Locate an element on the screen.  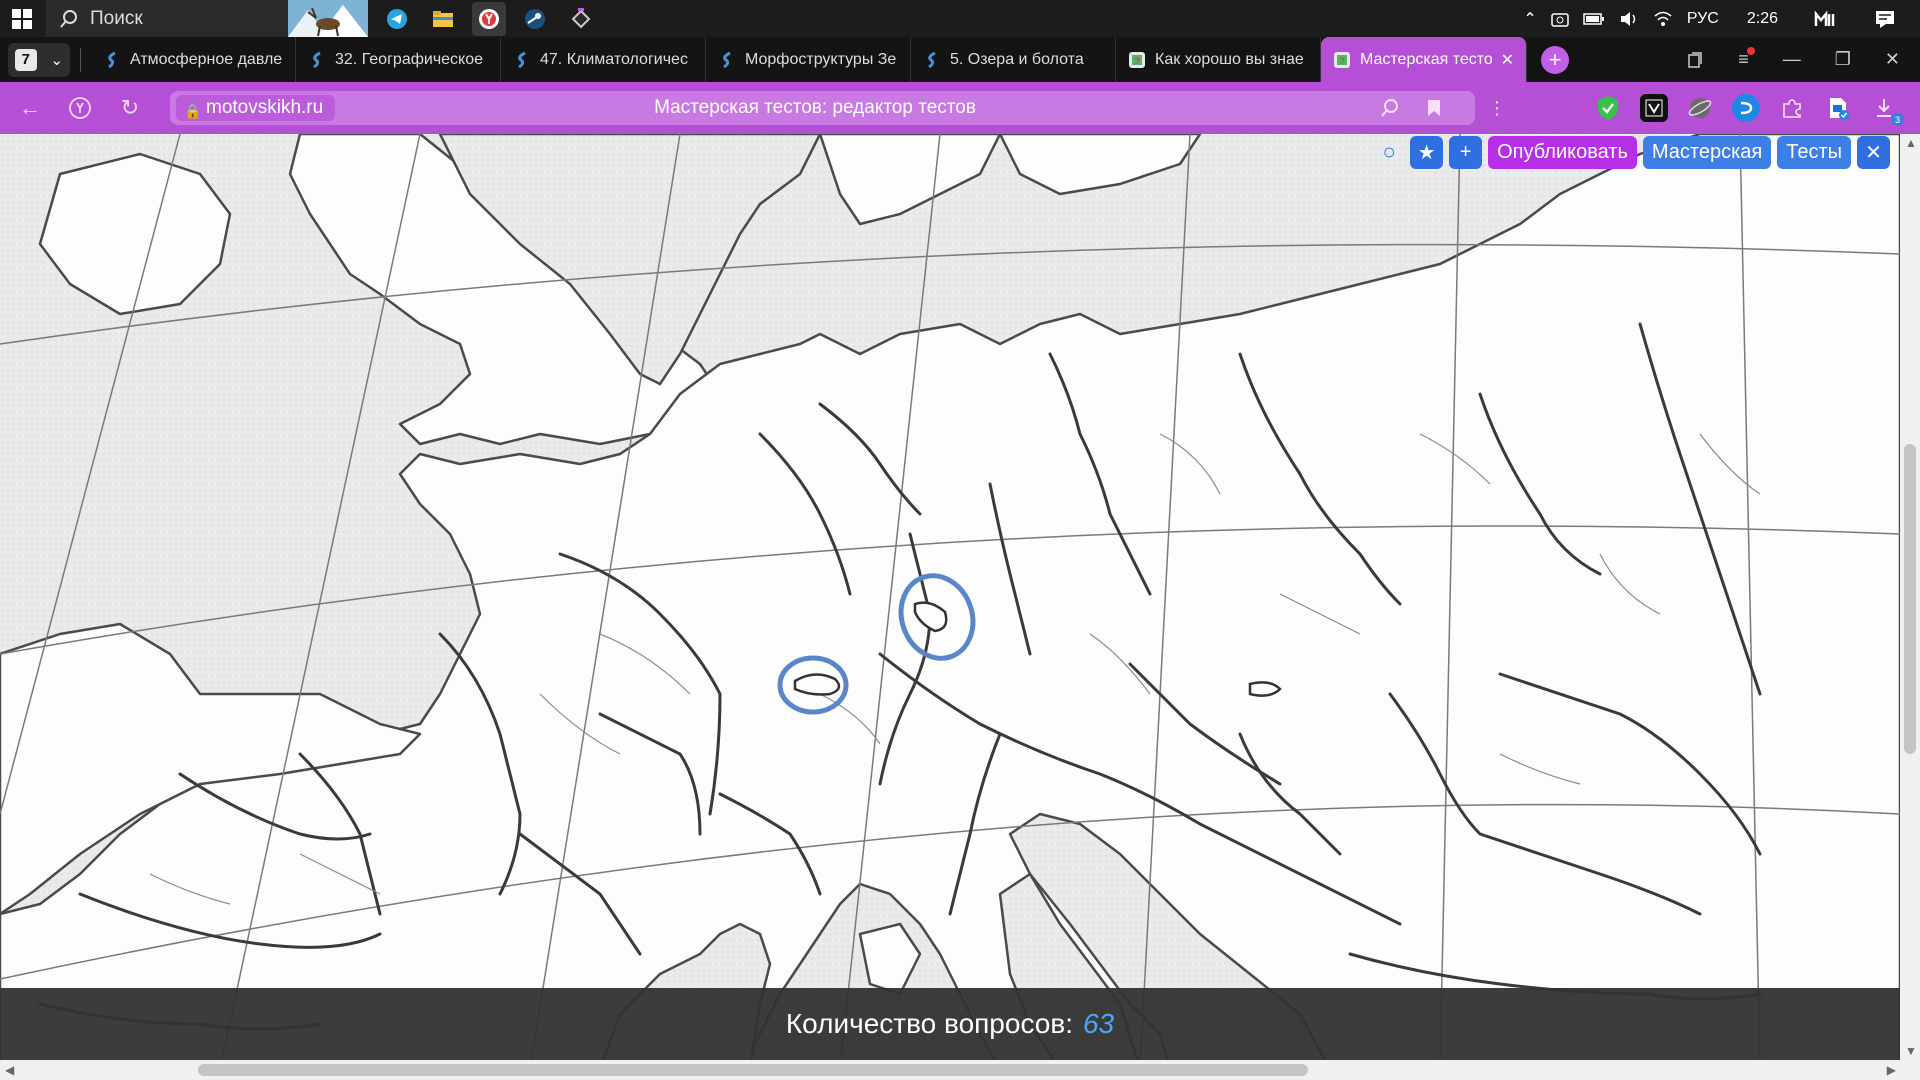
notifications-icon is located at coordinates (1885, 19).